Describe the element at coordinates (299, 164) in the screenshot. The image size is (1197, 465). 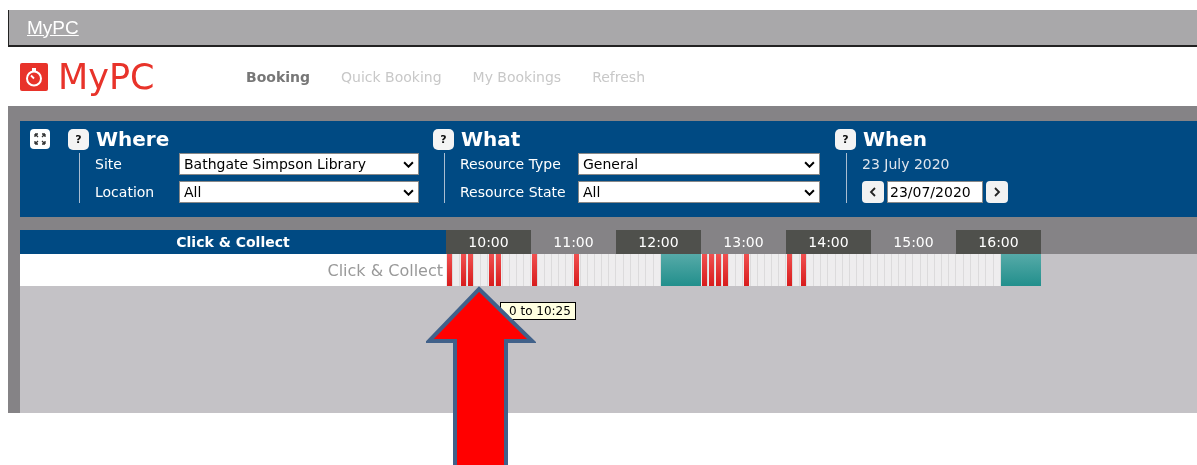
I see `where-dropdown: Bathgate Simpson Library` at that location.